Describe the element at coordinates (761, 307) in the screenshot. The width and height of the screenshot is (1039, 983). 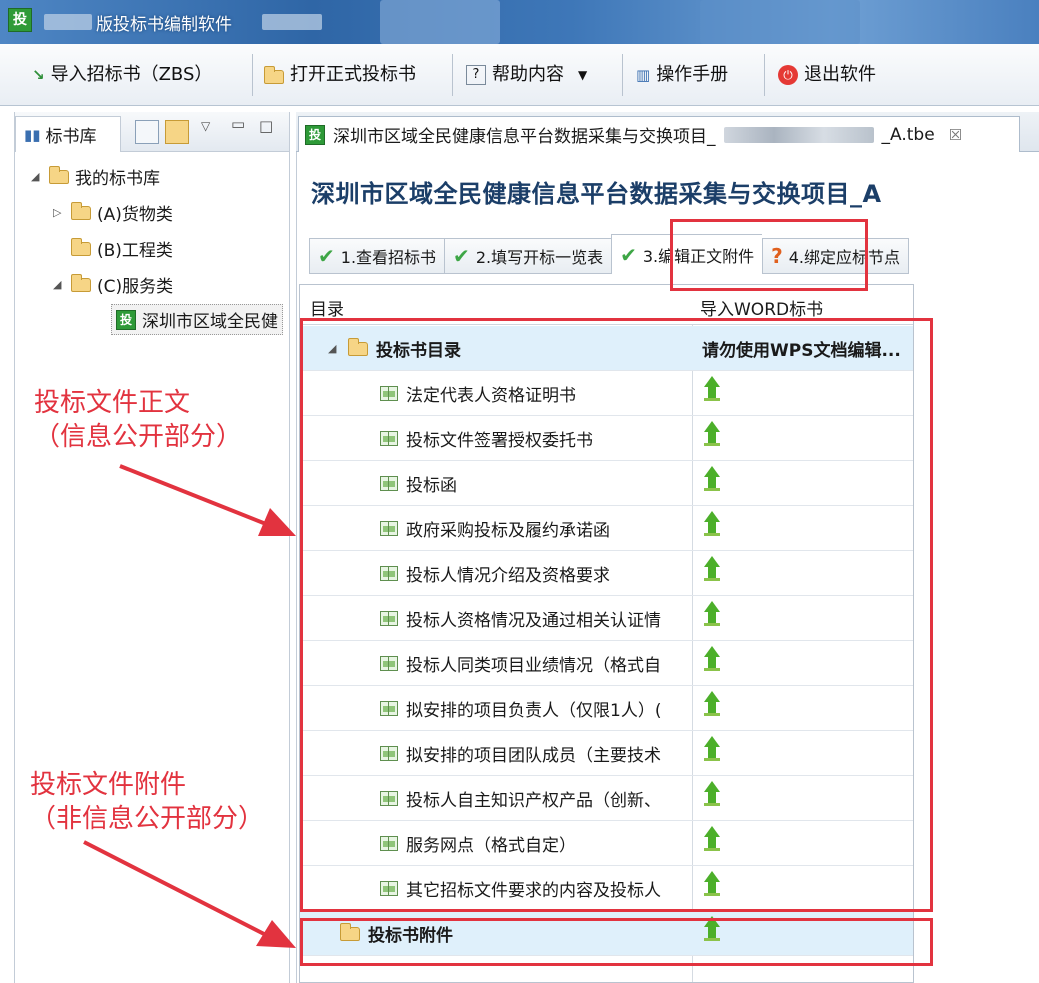
I see `column-header-import-word: 导入WORD标书` at that location.